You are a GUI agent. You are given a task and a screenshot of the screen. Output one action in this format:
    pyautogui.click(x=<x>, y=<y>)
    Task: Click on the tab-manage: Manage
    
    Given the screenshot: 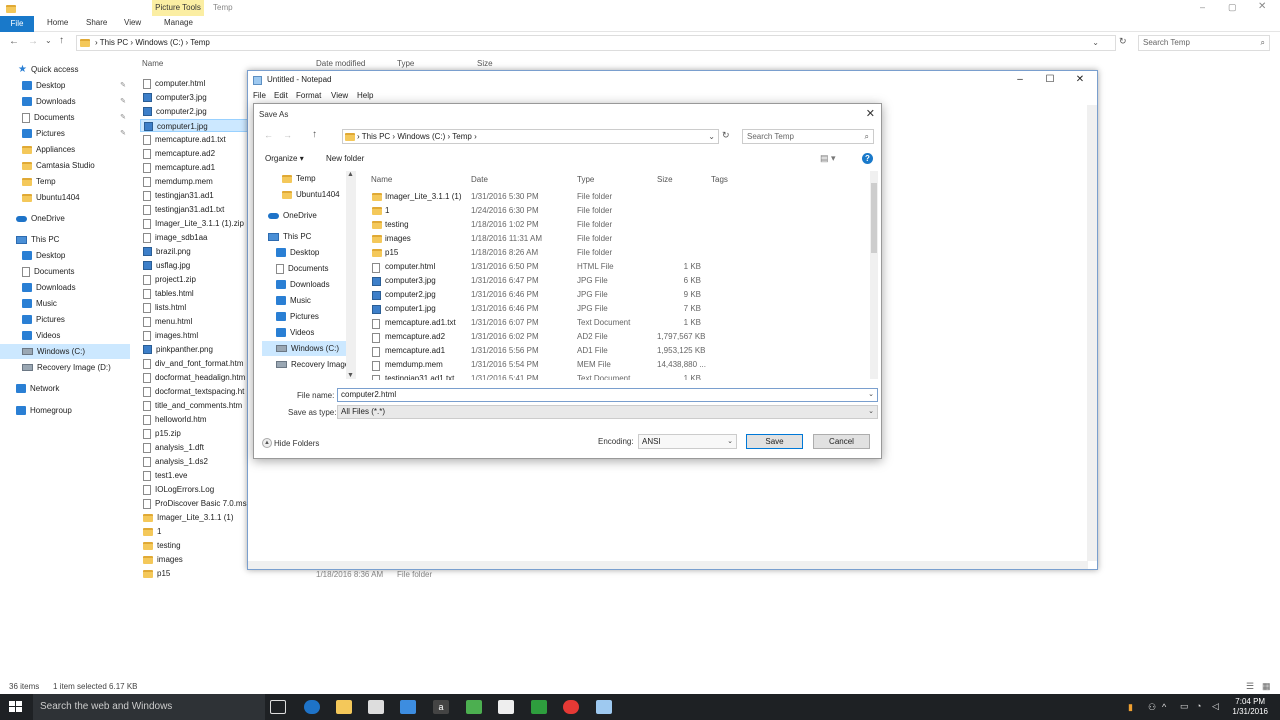 What is the action you would take?
    pyautogui.click(x=178, y=22)
    